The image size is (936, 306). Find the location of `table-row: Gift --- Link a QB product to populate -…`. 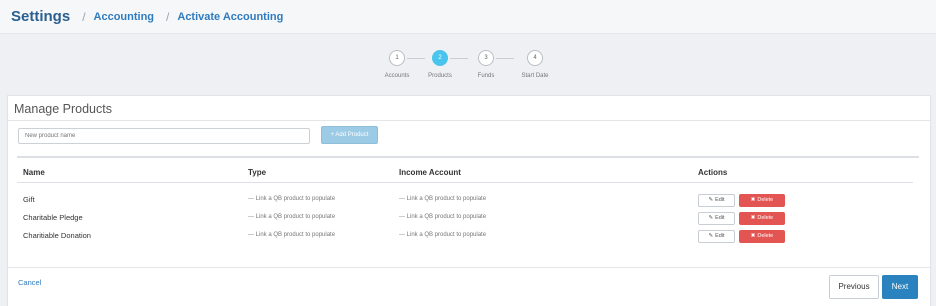

table-row: Gift --- Link a QB product to populate -… is located at coordinates (469, 201).